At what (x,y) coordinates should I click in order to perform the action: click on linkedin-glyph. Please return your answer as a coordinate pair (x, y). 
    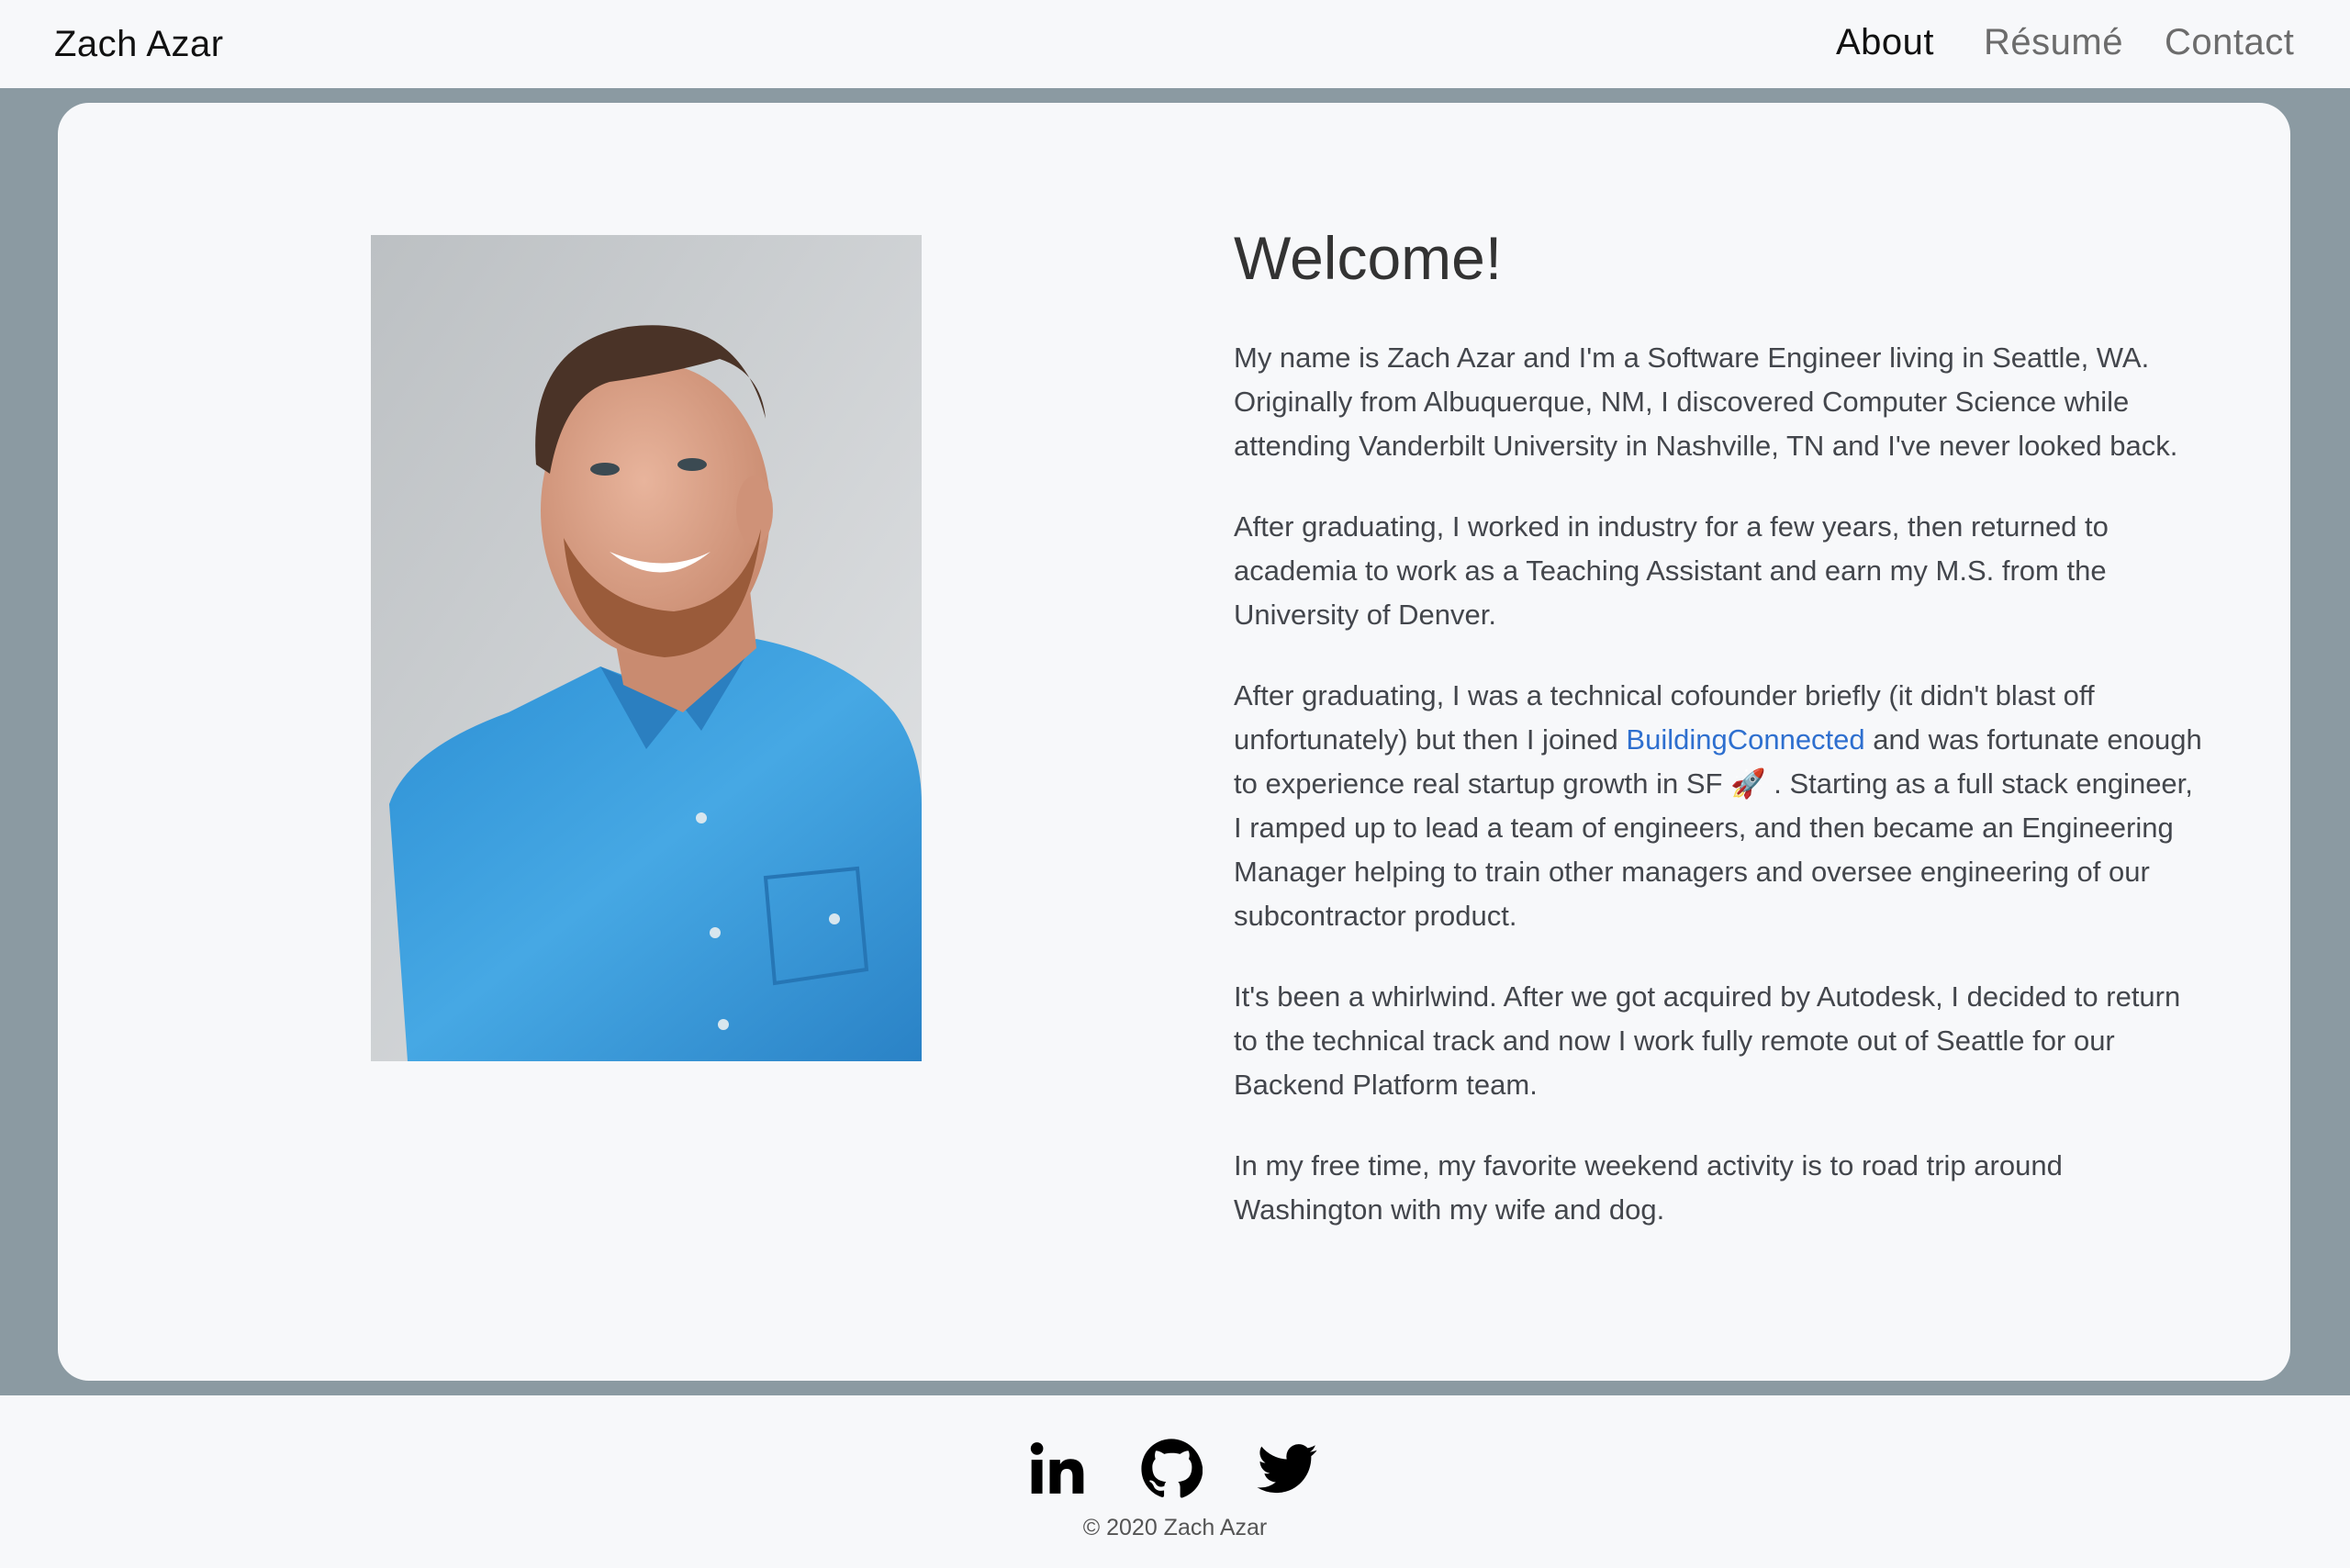
    Looking at the image, I should click on (1057, 1468).